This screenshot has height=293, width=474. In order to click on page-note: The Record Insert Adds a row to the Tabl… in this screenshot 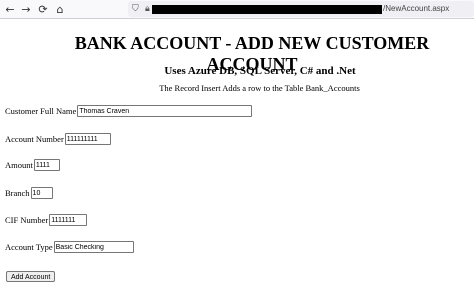, I will do `click(259, 88)`.